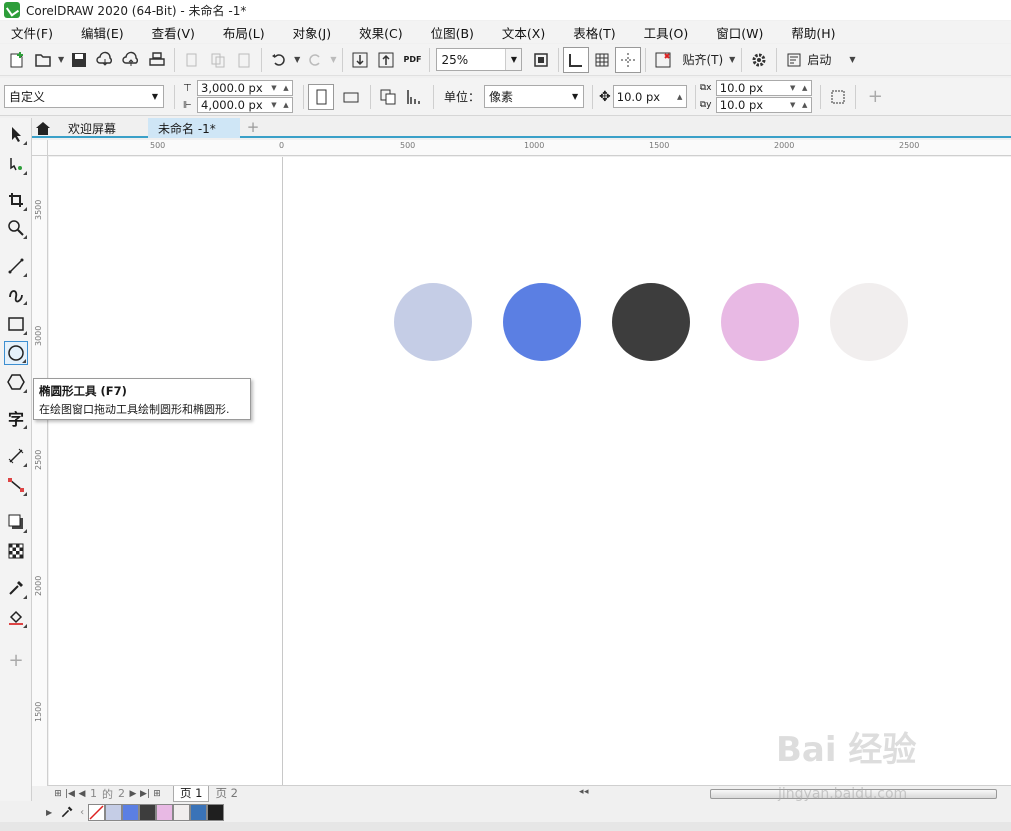 This screenshot has width=1011, height=831. I want to click on import-button, so click(360, 60).